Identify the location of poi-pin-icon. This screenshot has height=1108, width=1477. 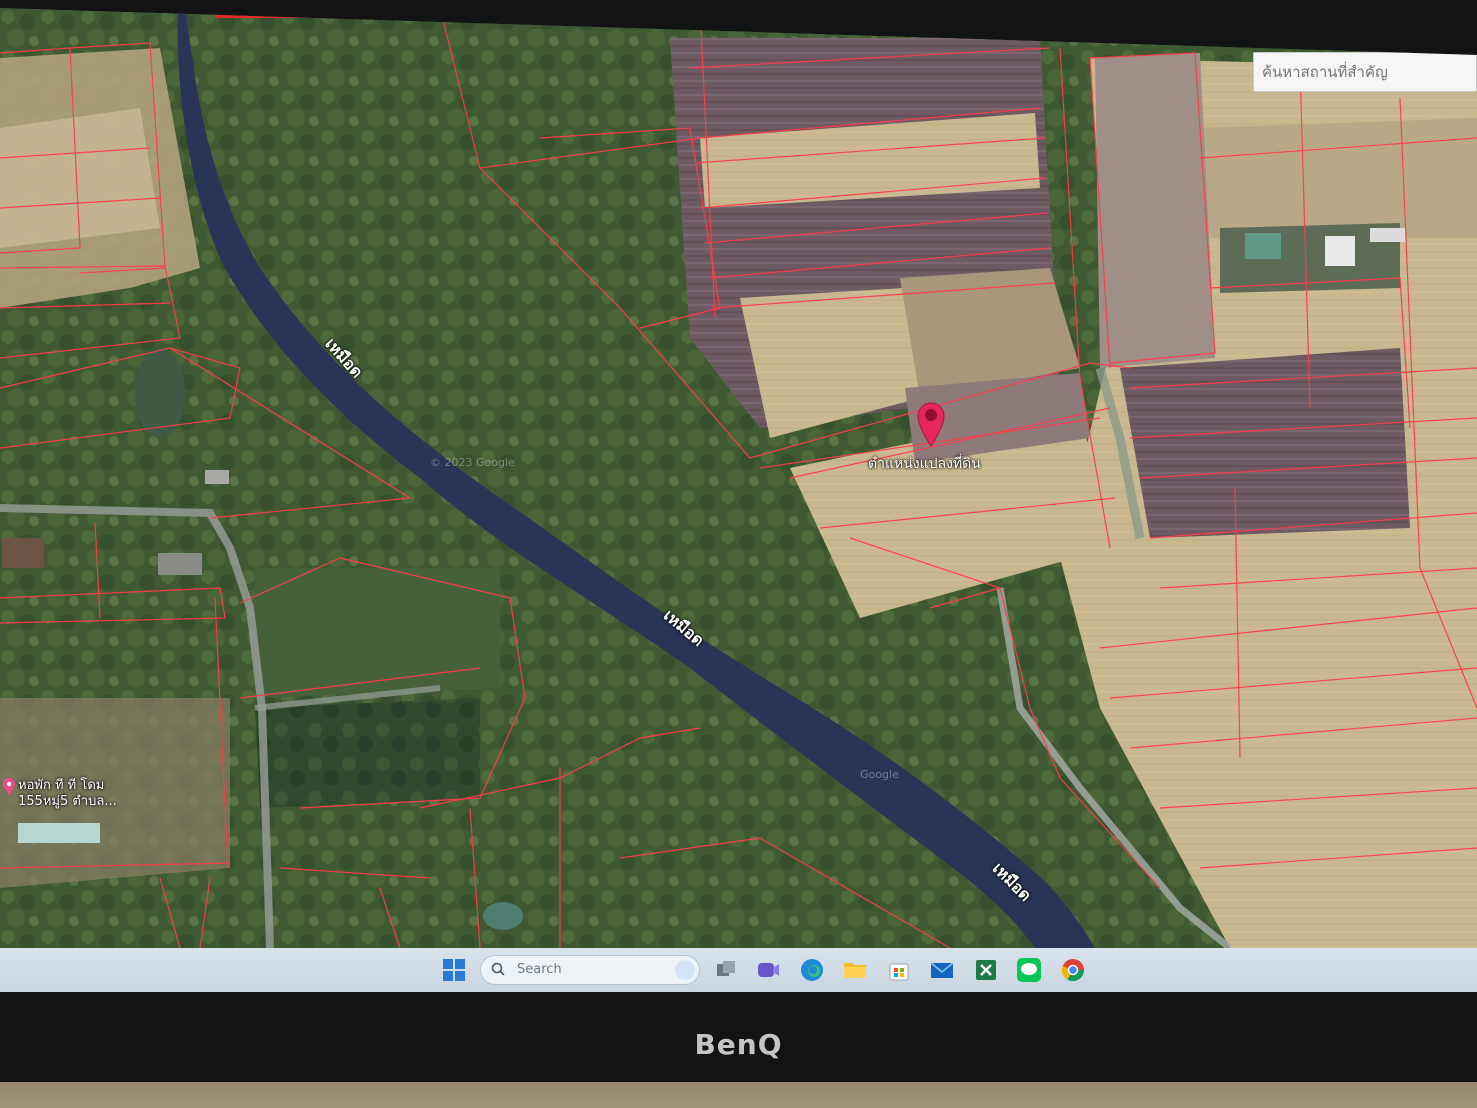
(9, 787).